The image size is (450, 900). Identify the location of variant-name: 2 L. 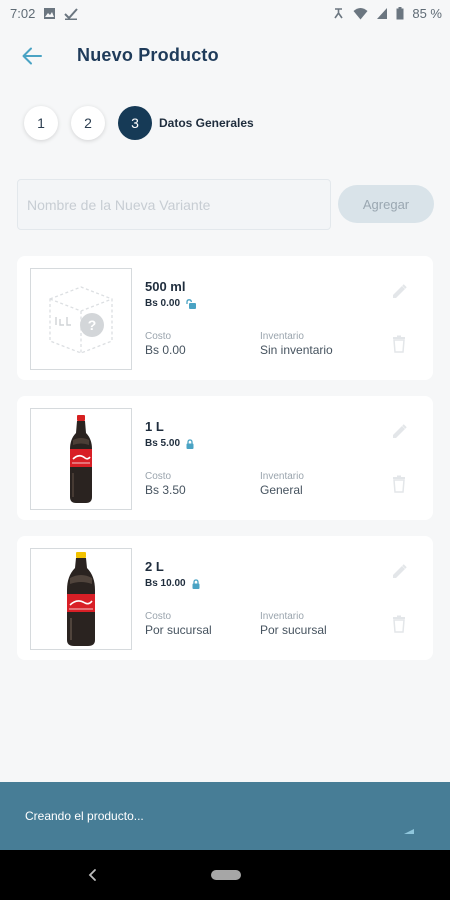
(154, 566).